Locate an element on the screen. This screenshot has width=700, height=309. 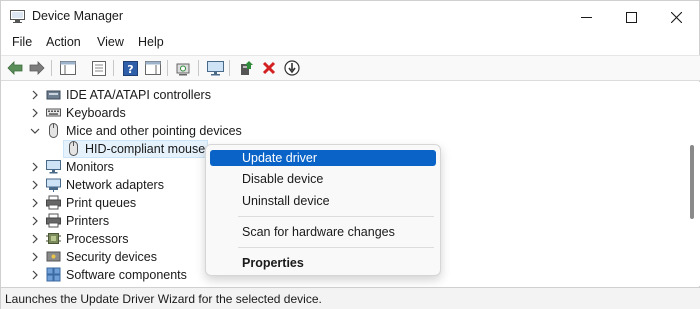
properties-button is located at coordinates (99, 68).